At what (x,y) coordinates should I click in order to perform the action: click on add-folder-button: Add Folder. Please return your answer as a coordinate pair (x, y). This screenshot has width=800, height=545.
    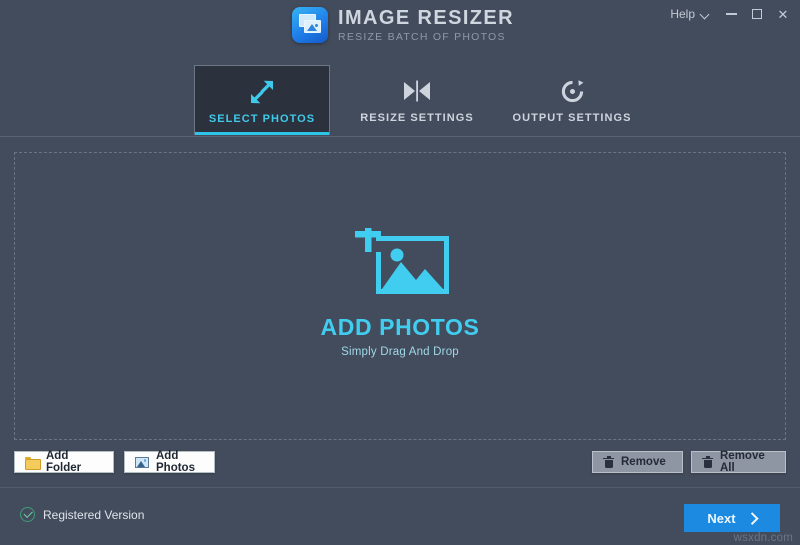
    Looking at the image, I should click on (64, 462).